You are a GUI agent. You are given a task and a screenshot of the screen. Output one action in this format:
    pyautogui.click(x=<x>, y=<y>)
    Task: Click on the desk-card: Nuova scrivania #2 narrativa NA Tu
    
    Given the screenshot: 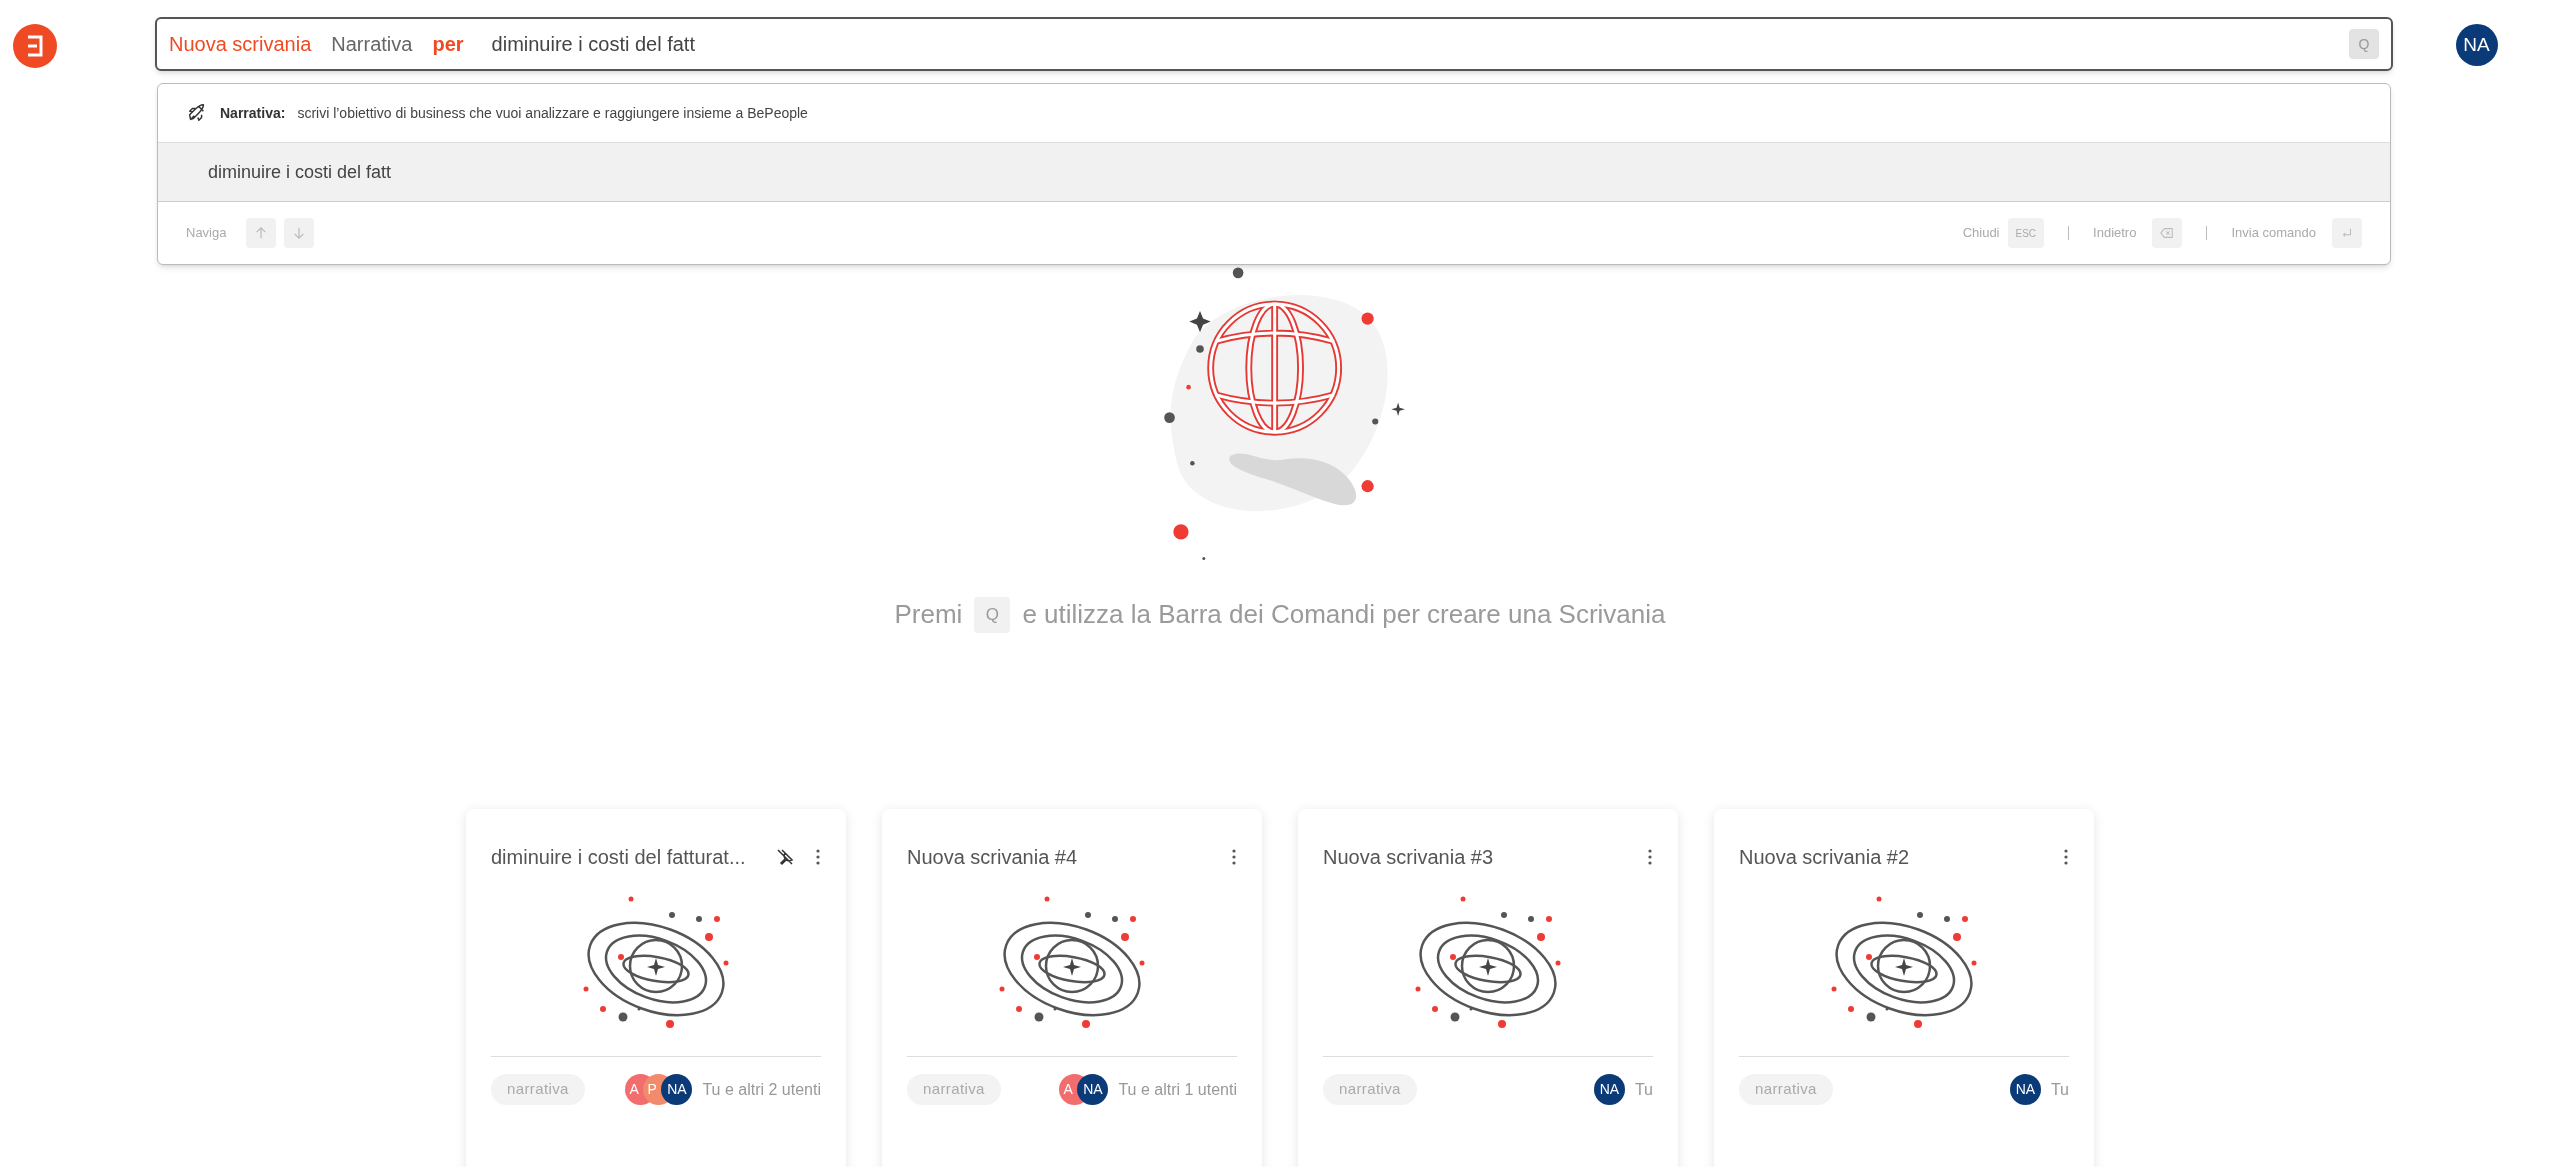 What is the action you would take?
    pyautogui.click(x=1904, y=988)
    